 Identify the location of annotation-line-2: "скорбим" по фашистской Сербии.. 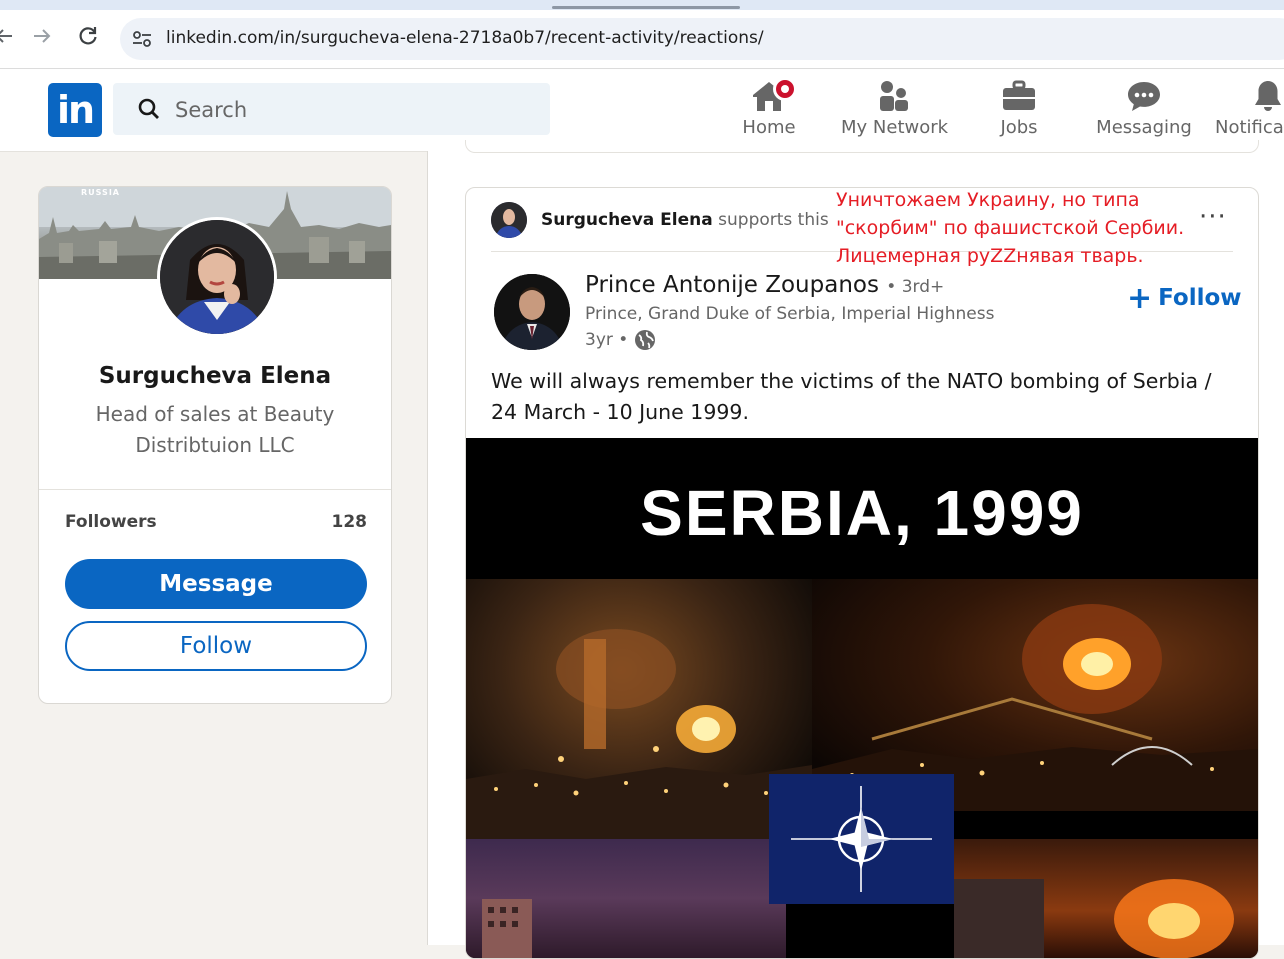
(1010, 228).